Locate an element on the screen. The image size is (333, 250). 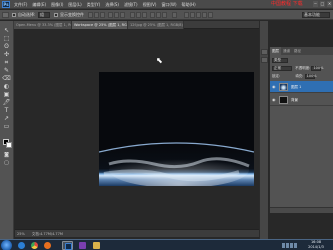
background-color-swatch is located at coordinates (9, 145).